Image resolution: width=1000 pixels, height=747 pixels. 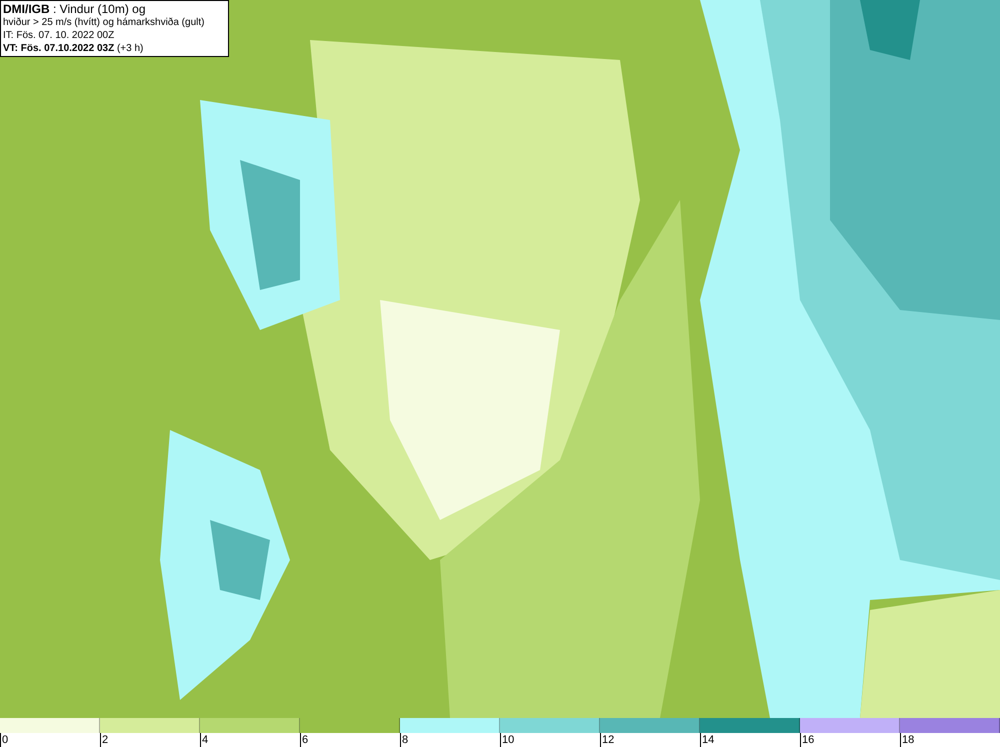 I want to click on legend-tick-label: 6, so click(x=304, y=740).